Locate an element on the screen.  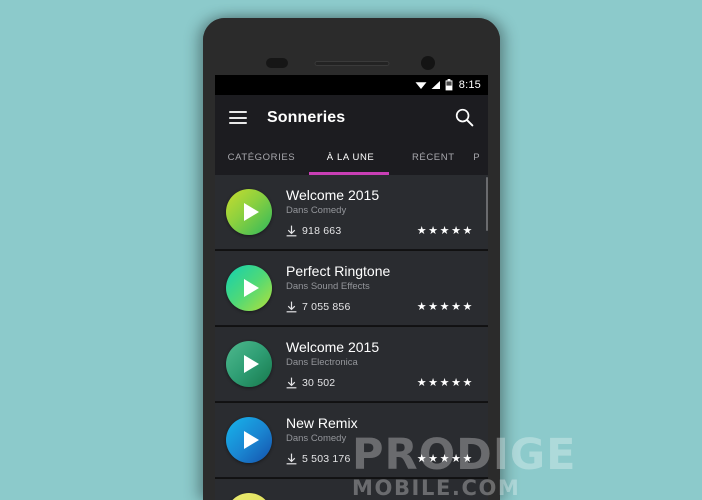
download-count: 7 055 856 is located at coordinates (326, 306).